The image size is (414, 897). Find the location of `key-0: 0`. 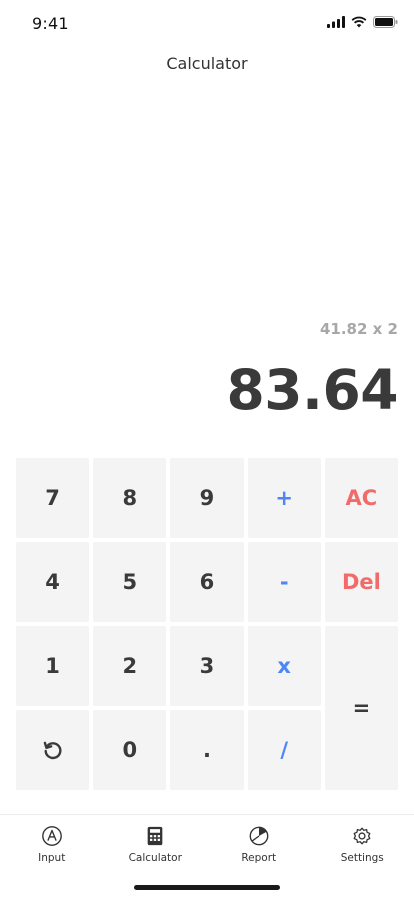

key-0: 0 is located at coordinates (129, 750).